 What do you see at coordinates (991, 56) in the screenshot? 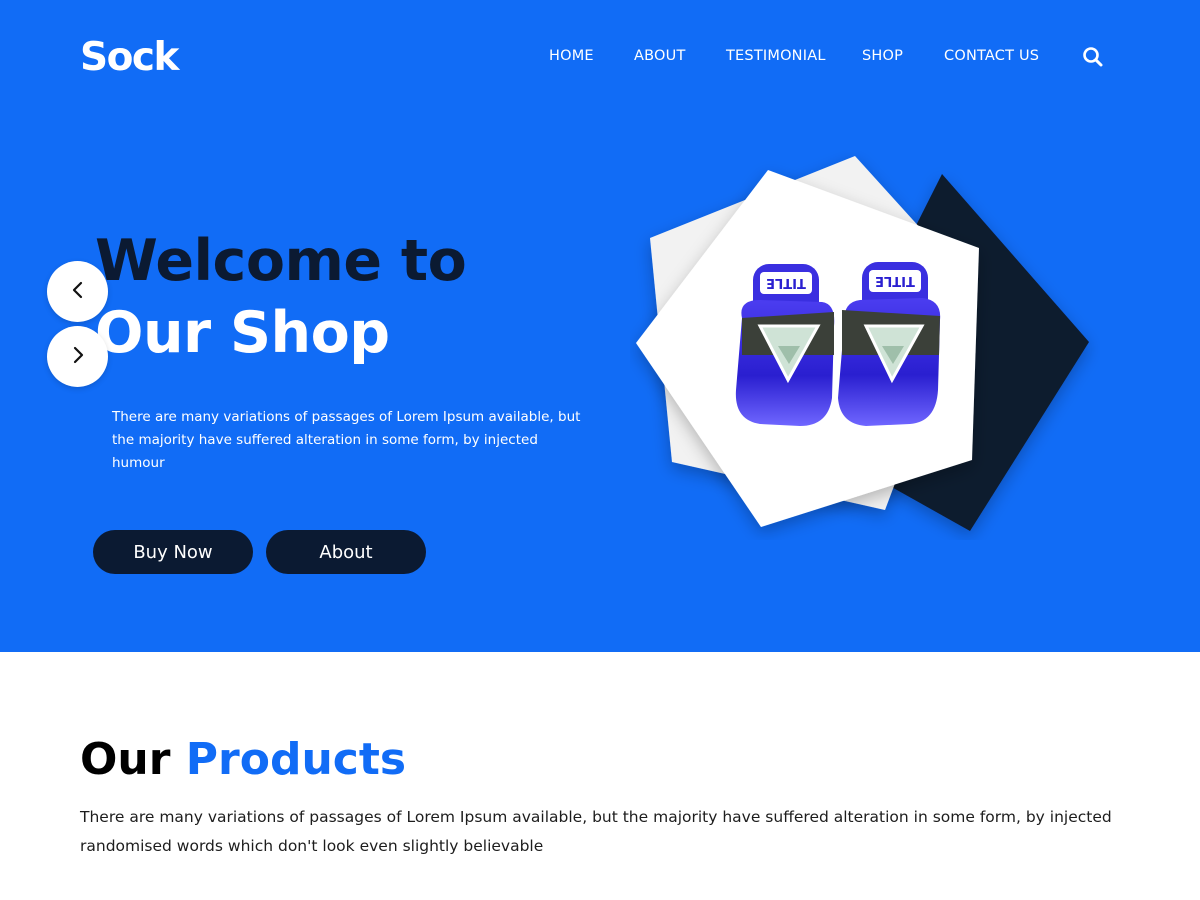
I see `nav-contact-us: CONTACT US` at bounding box center [991, 56].